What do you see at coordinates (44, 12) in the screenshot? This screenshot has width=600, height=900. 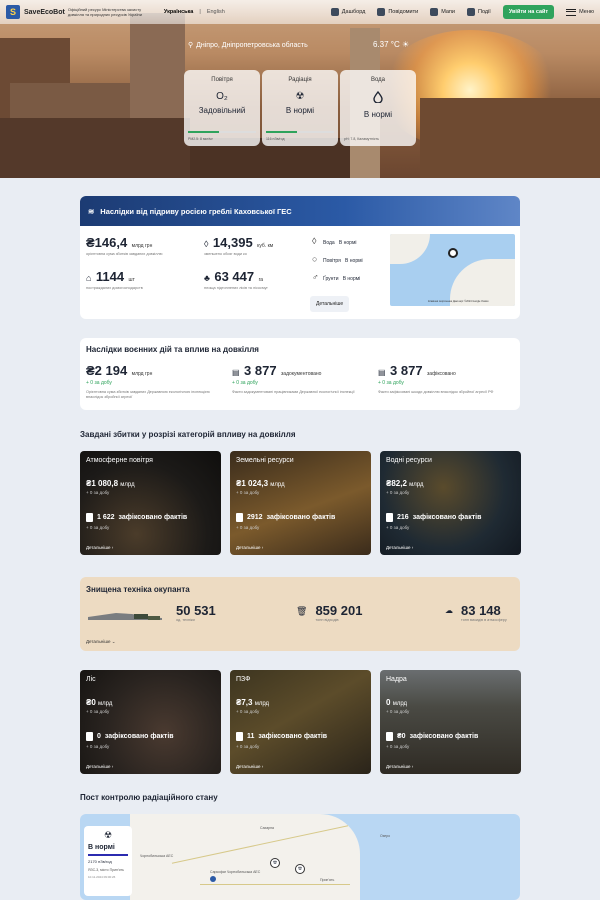 I see `logo-text: SaveEcoBot` at bounding box center [44, 12].